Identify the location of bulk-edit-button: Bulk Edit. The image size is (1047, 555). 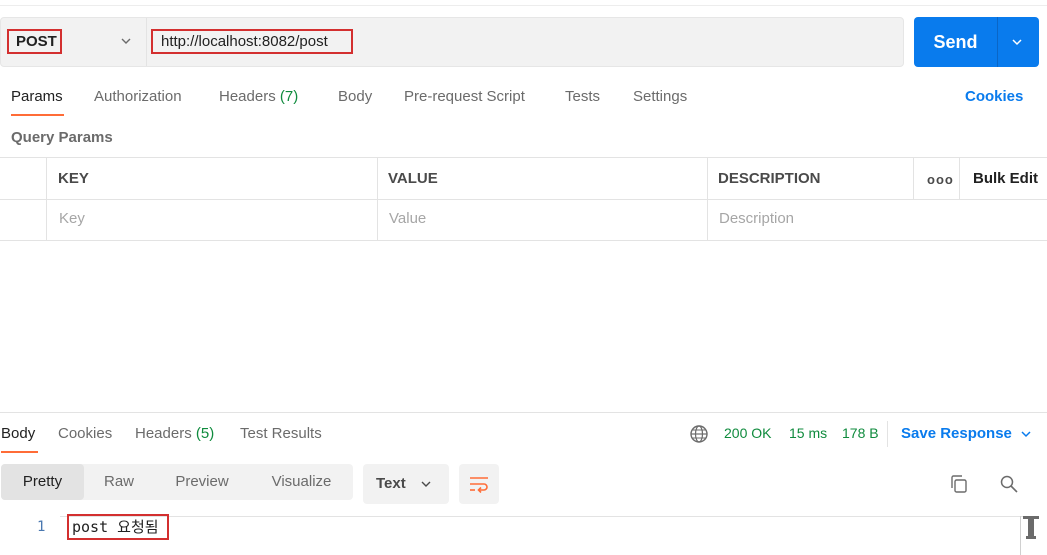
(1005, 178).